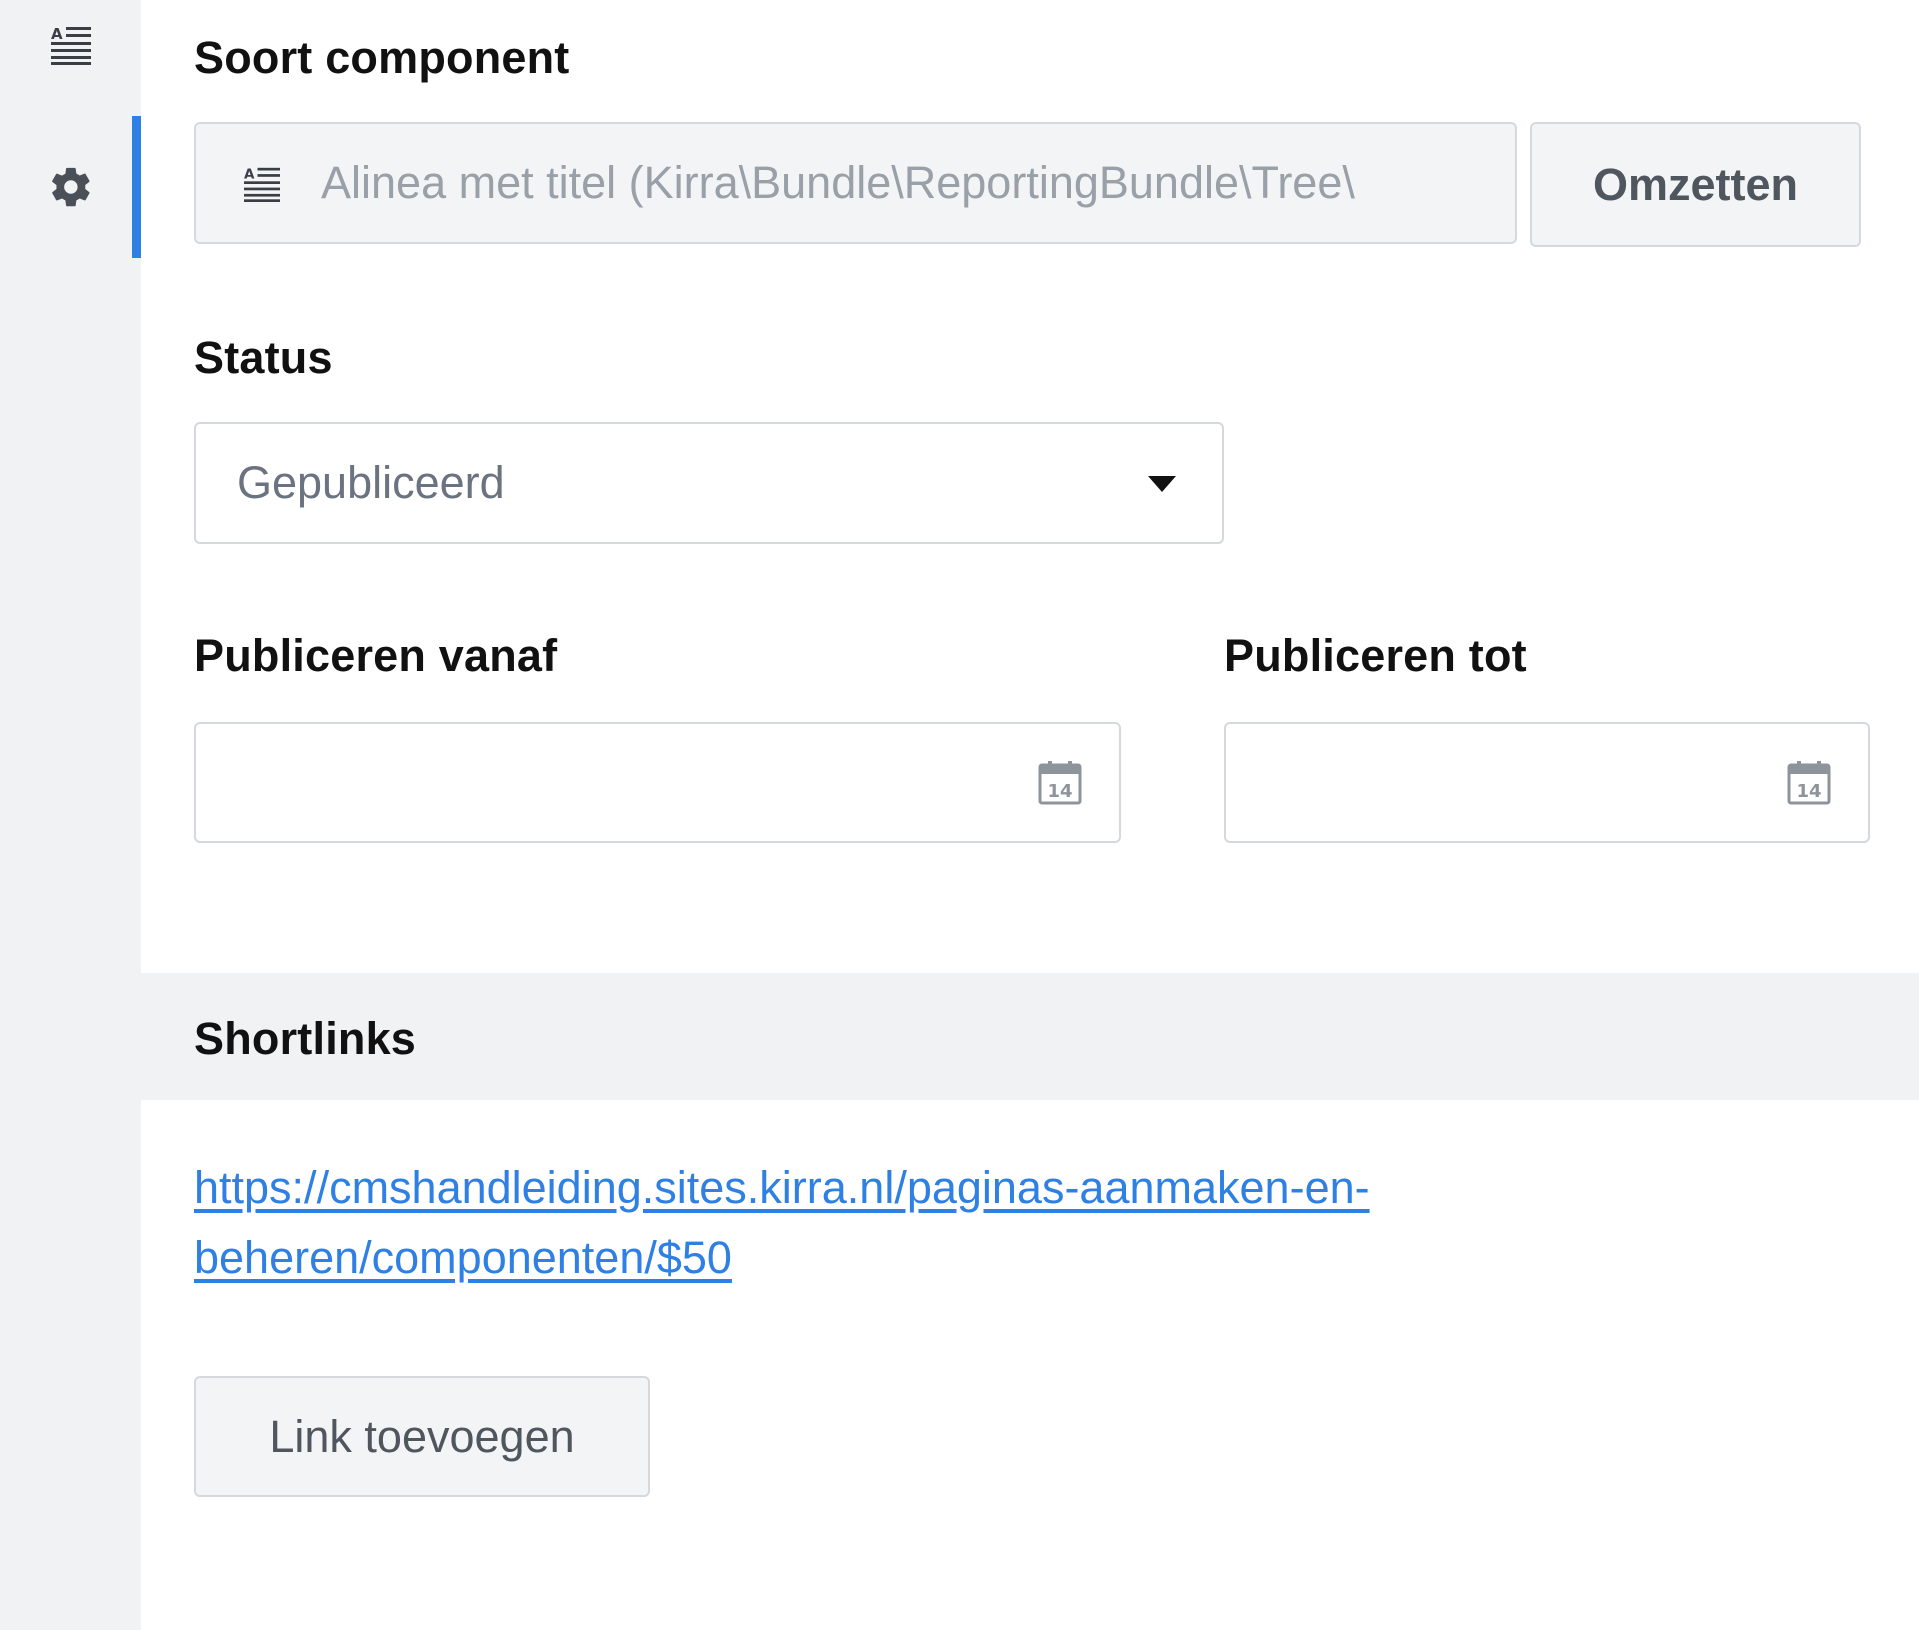 This screenshot has height=1630, width=1919. What do you see at coordinates (709, 483) in the screenshot?
I see `status-select: Gepubliceerd` at bounding box center [709, 483].